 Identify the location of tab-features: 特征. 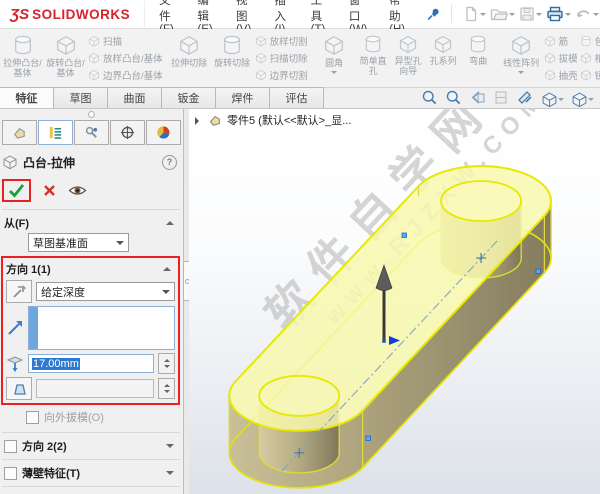
(27, 97).